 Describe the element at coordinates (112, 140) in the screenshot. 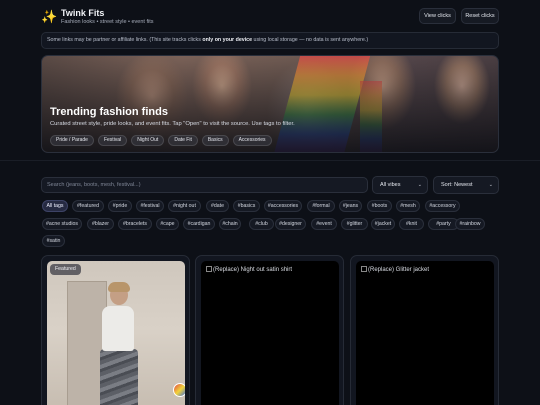

I see `hero-tag: Festival` at that location.